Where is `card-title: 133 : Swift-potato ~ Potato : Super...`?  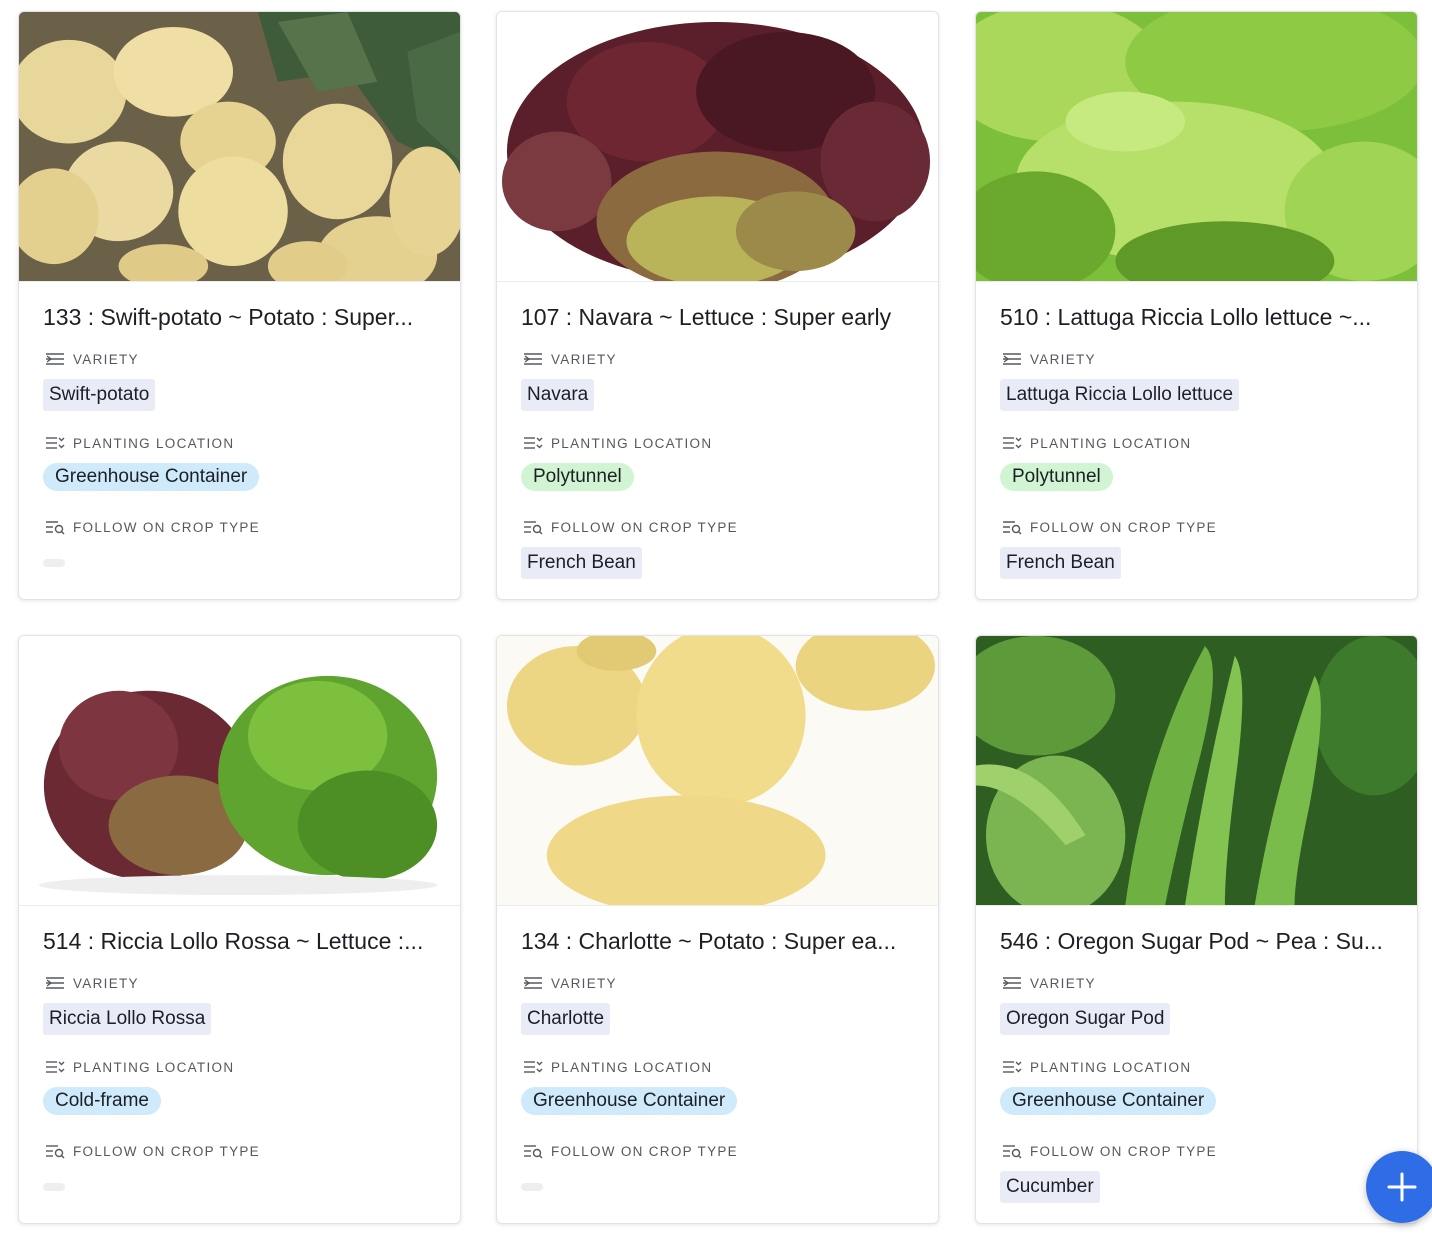
card-title: 133 : Swift-potato ~ Potato : Super... is located at coordinates (228, 317).